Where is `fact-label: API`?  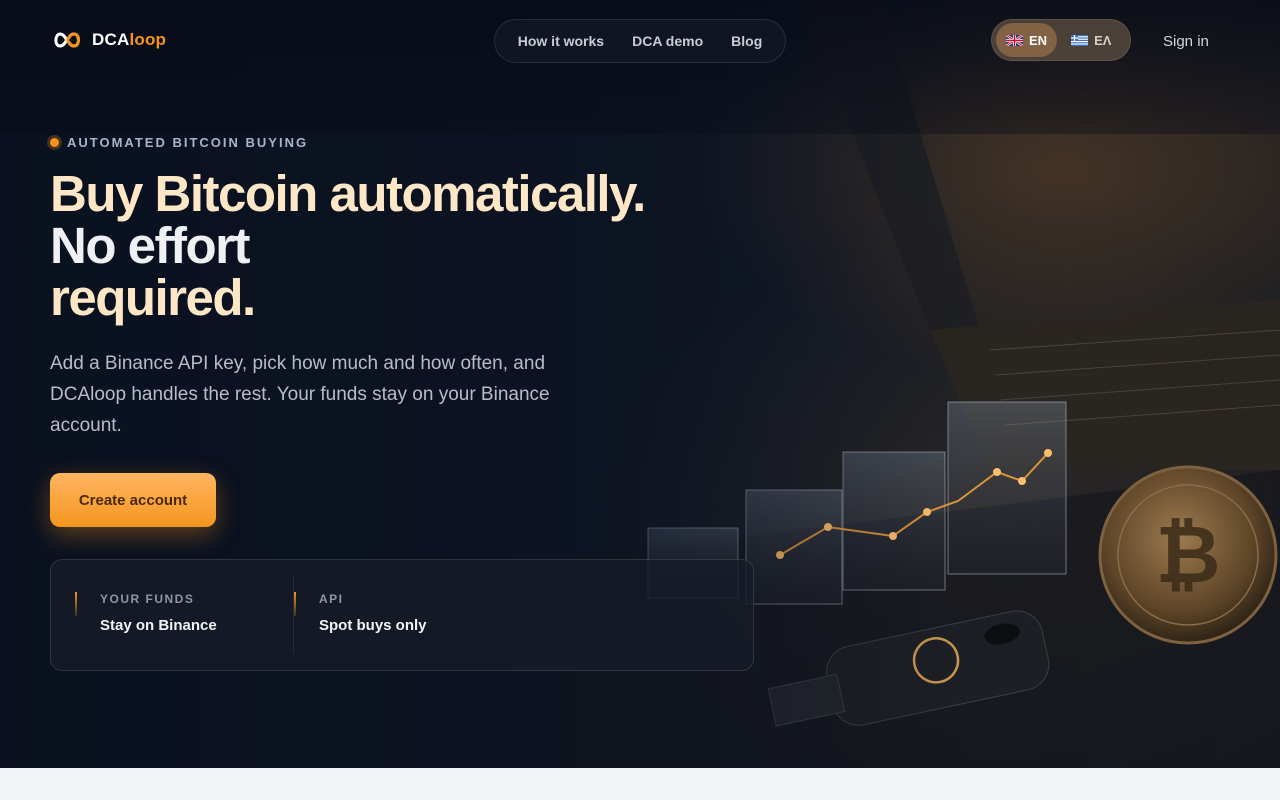 fact-label: API is located at coordinates (331, 599).